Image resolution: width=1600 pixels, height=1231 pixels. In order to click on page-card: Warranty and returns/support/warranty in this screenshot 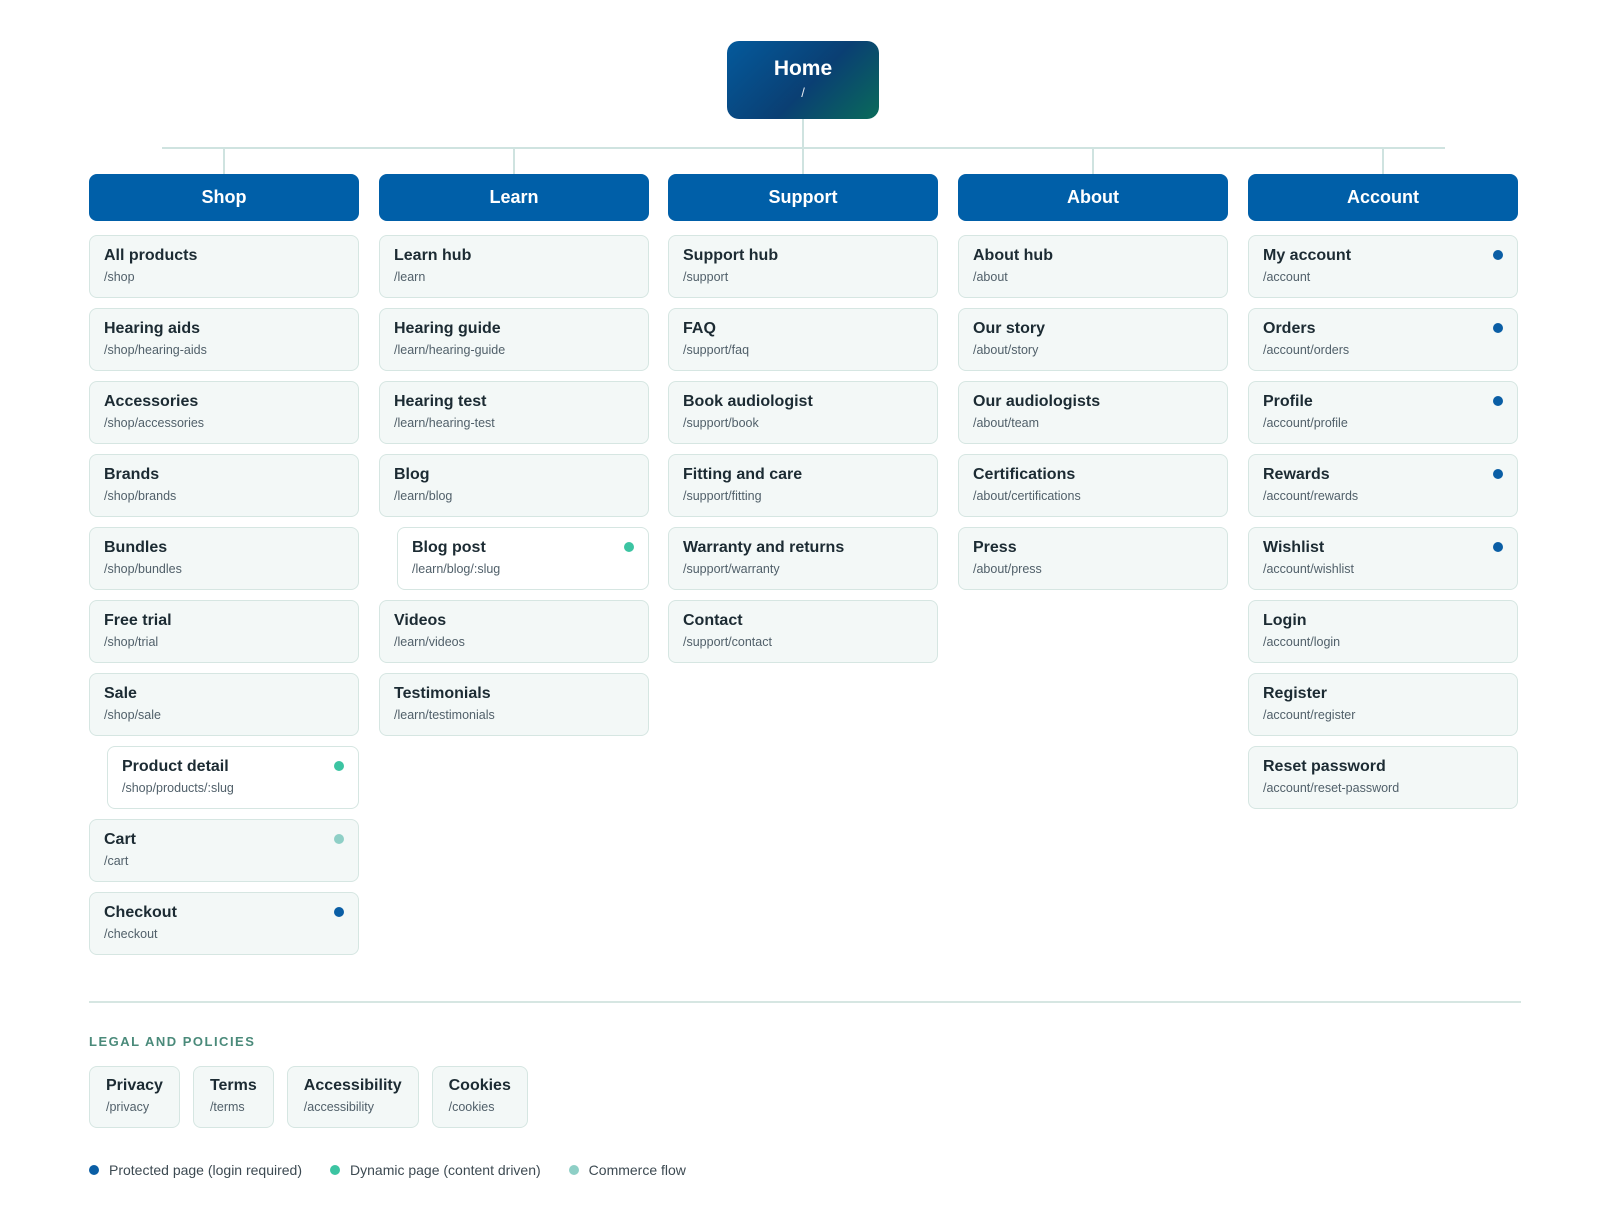, I will do `click(803, 558)`.